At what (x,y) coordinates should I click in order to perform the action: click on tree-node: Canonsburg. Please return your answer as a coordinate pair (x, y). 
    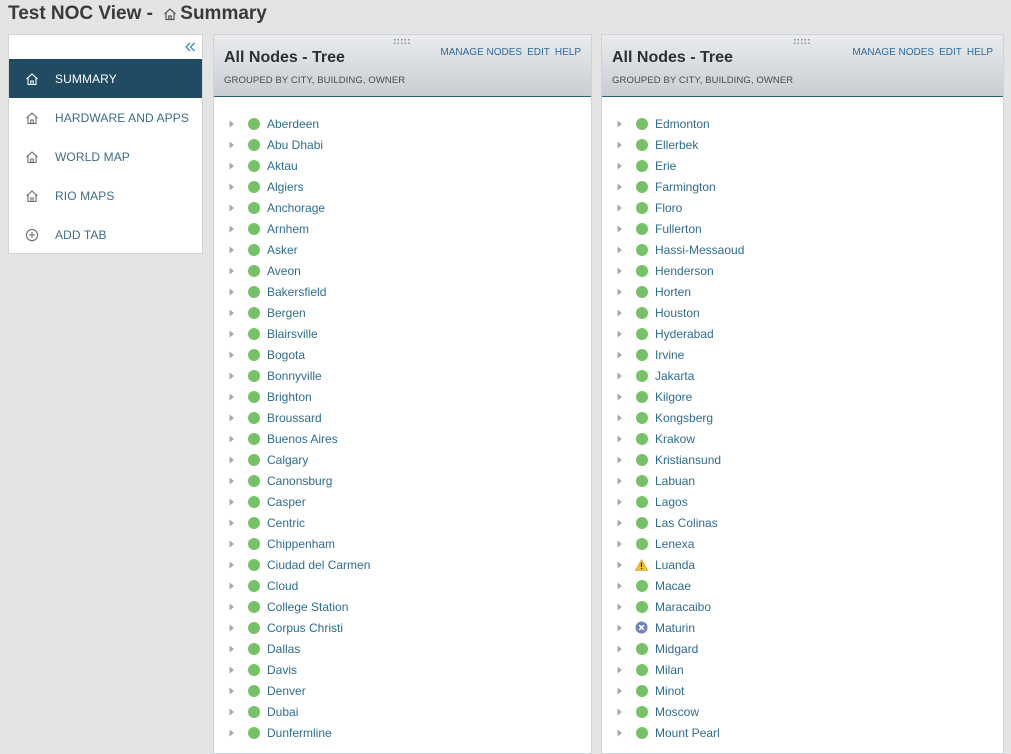
    Looking at the image, I should click on (402, 480).